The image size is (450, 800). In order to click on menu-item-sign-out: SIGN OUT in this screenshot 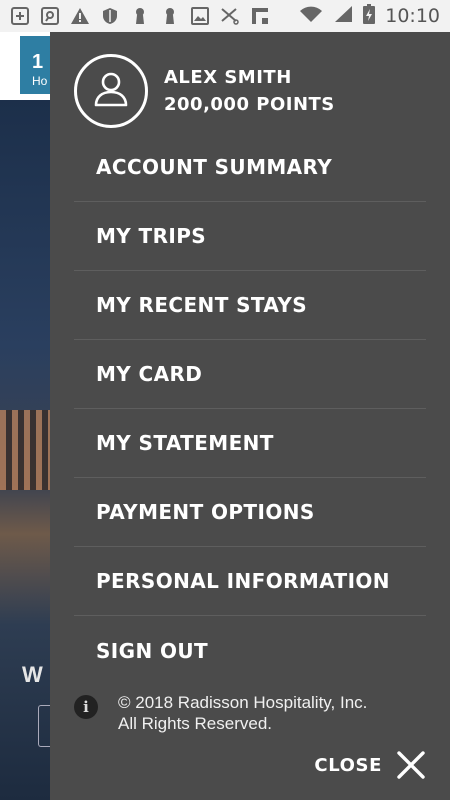, I will do `click(250, 650)`.